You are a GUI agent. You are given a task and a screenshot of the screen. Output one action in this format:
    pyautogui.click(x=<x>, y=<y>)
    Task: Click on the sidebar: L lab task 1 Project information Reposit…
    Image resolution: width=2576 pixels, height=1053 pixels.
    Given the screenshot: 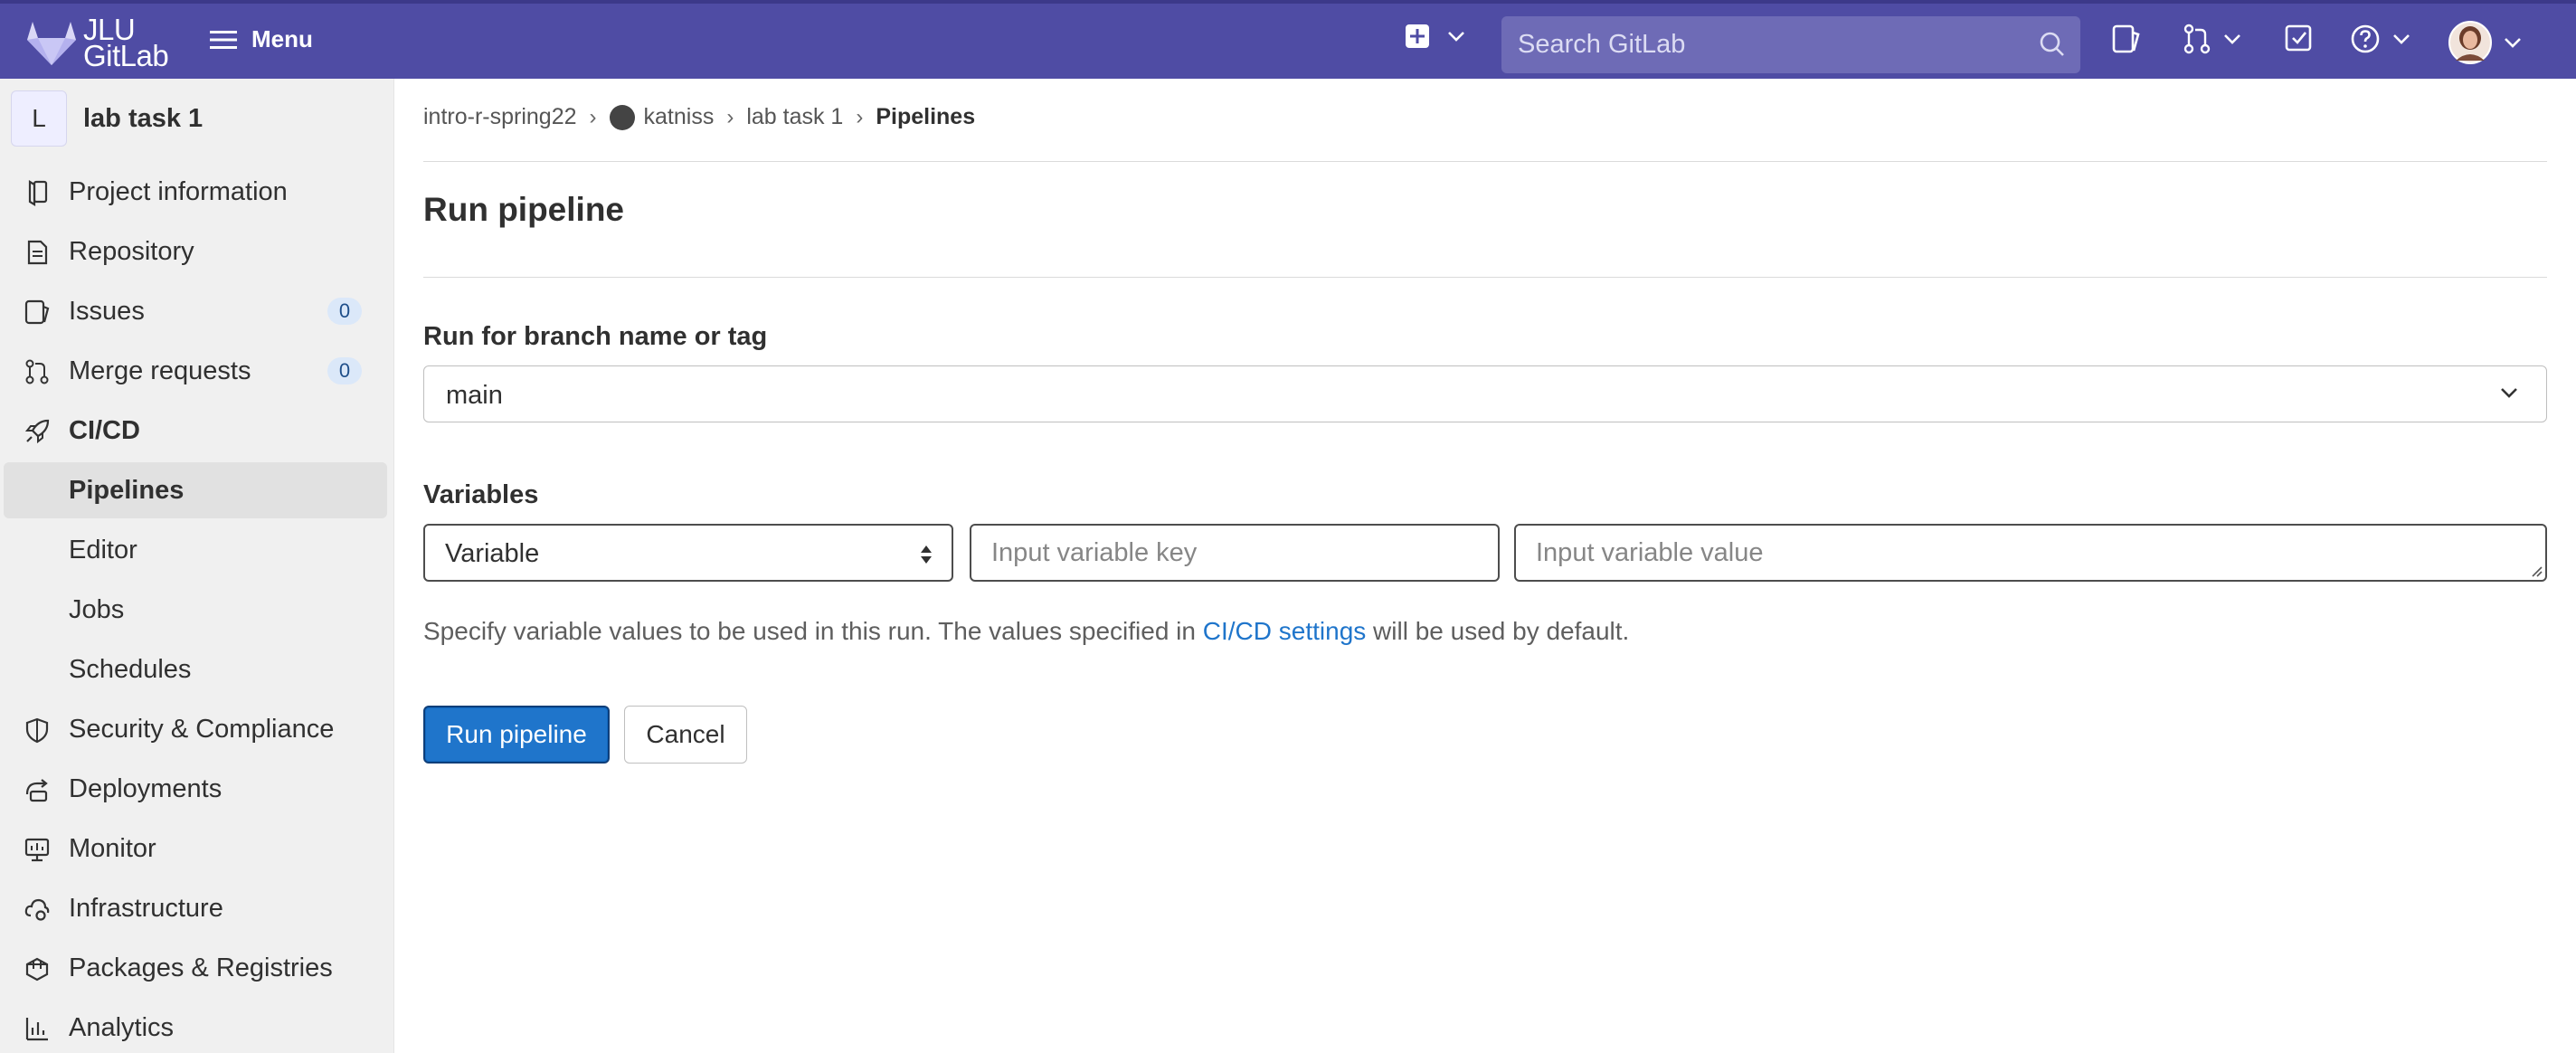 What is the action you would take?
    pyautogui.click(x=197, y=566)
    